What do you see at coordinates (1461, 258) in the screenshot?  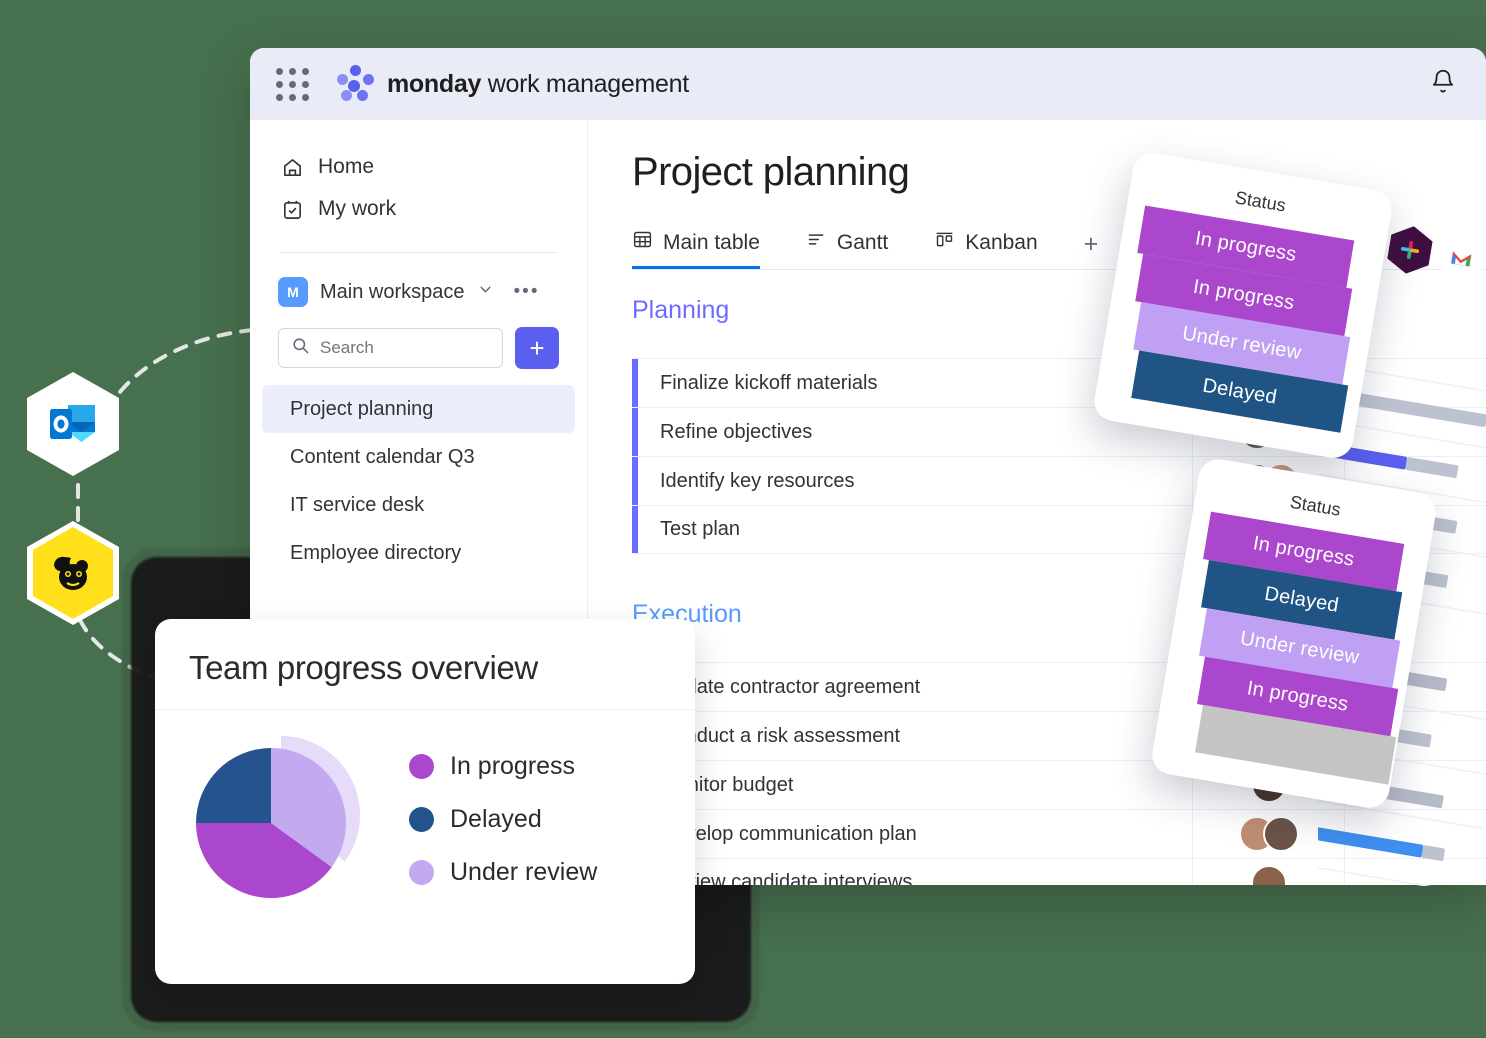 I see `gmail-icon` at bounding box center [1461, 258].